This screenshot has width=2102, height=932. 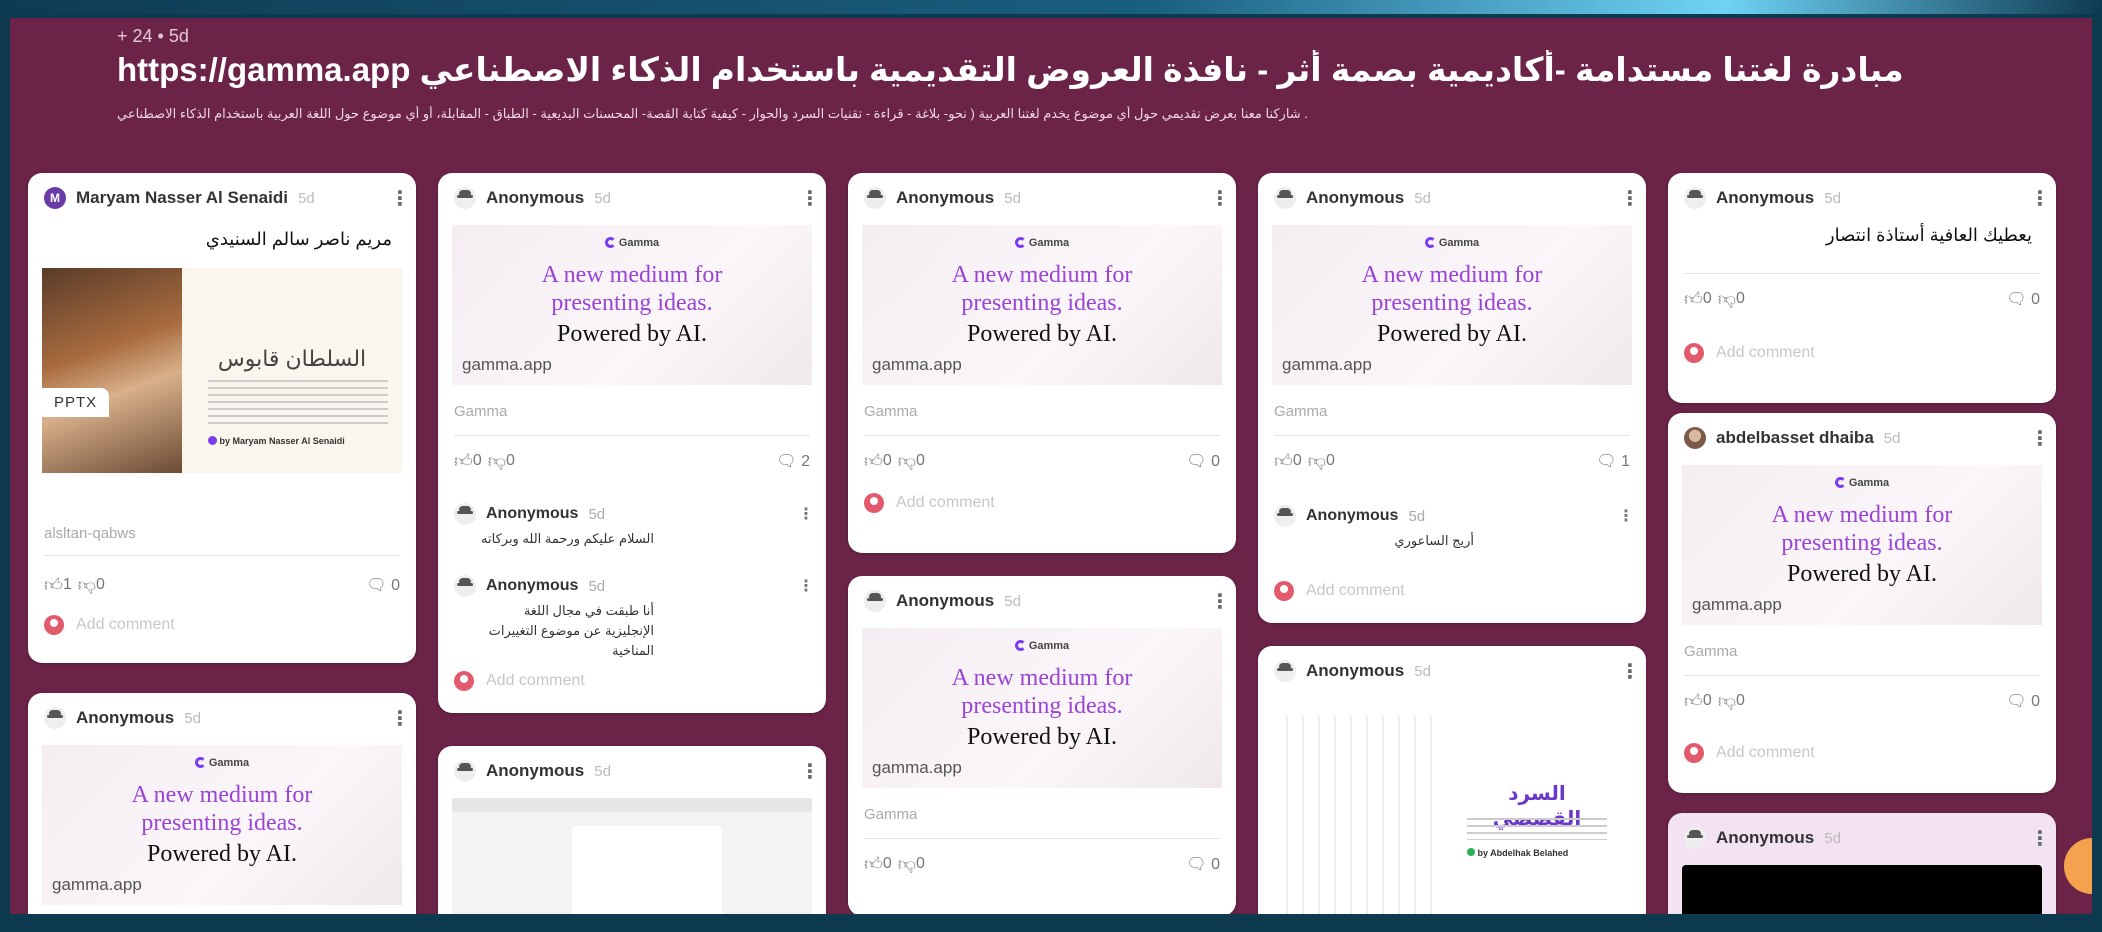 What do you see at coordinates (1355, 197) in the screenshot?
I see `post-author: Anonymous` at bounding box center [1355, 197].